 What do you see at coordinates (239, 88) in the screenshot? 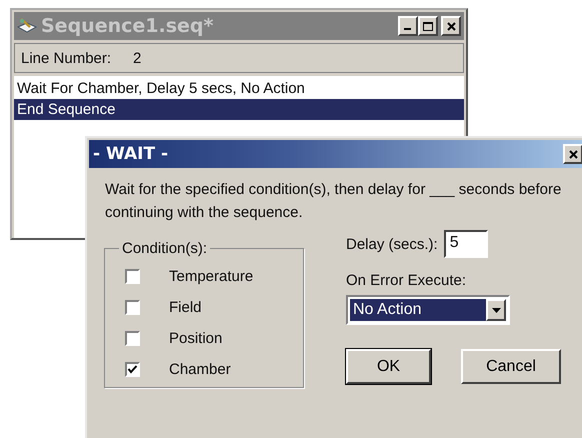
I see `sequence-line: Wait For Chamber, Delay 5 secs, No Action` at bounding box center [239, 88].